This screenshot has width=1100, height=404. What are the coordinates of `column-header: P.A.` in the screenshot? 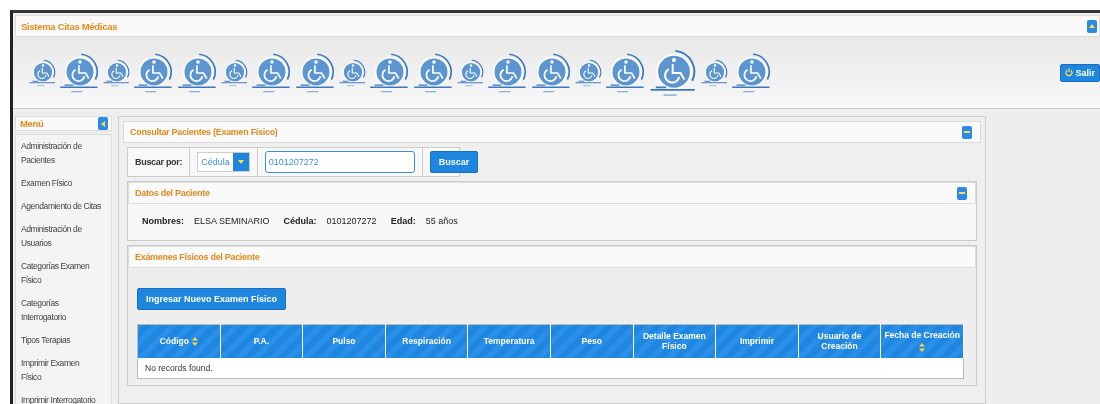 It's located at (261, 341).